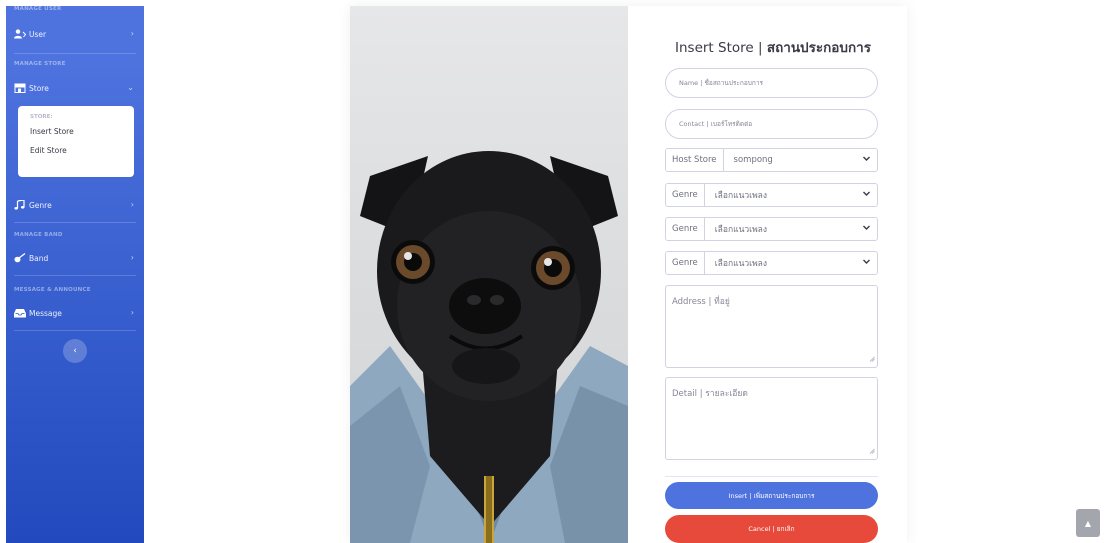 The width and height of the screenshot is (1108, 543). Describe the element at coordinates (771, 495) in the screenshot. I see `insert-button: Insert | เพิ่มสถานประกอบการ` at that location.